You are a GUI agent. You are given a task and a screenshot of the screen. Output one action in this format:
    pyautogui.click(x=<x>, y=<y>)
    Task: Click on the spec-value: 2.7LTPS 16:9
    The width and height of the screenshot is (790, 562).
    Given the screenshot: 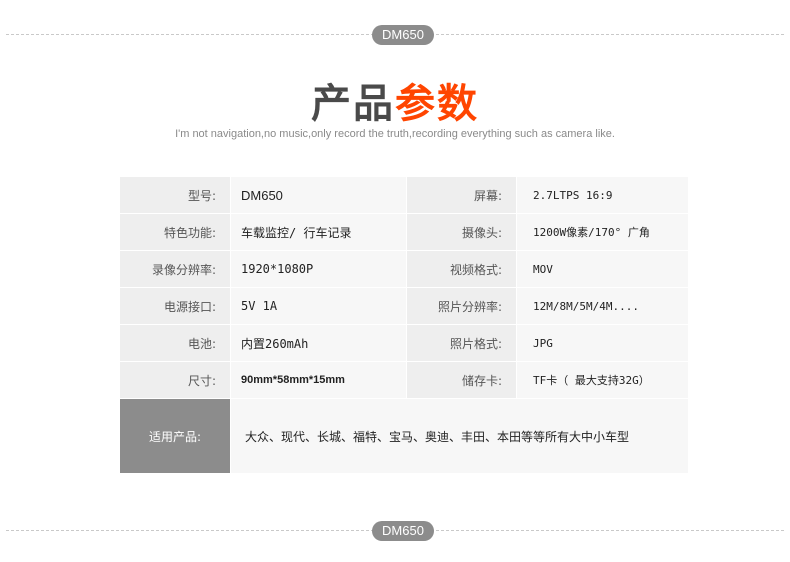 What is the action you would take?
    pyautogui.click(x=602, y=195)
    